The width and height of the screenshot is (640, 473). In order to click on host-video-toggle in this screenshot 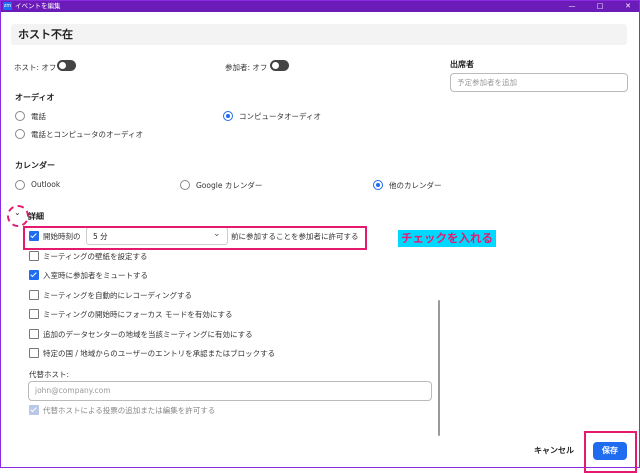, I will do `click(66, 65)`.